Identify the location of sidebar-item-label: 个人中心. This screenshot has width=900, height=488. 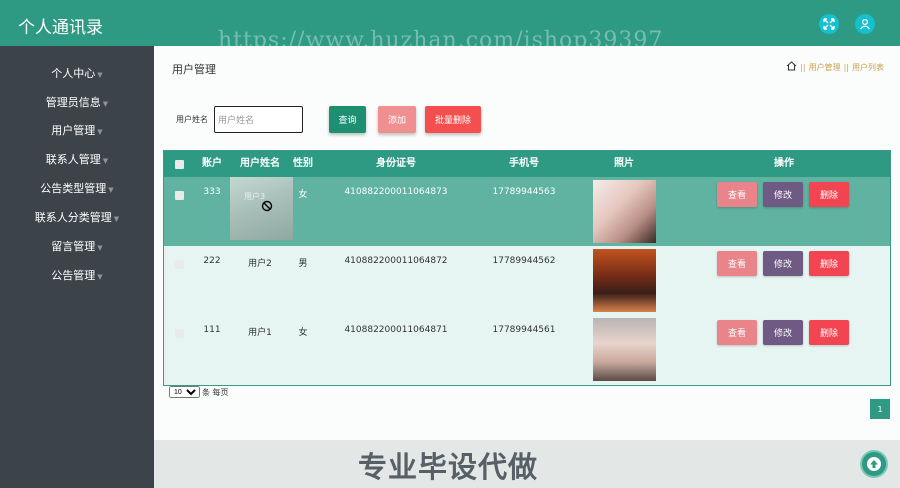
(73, 73).